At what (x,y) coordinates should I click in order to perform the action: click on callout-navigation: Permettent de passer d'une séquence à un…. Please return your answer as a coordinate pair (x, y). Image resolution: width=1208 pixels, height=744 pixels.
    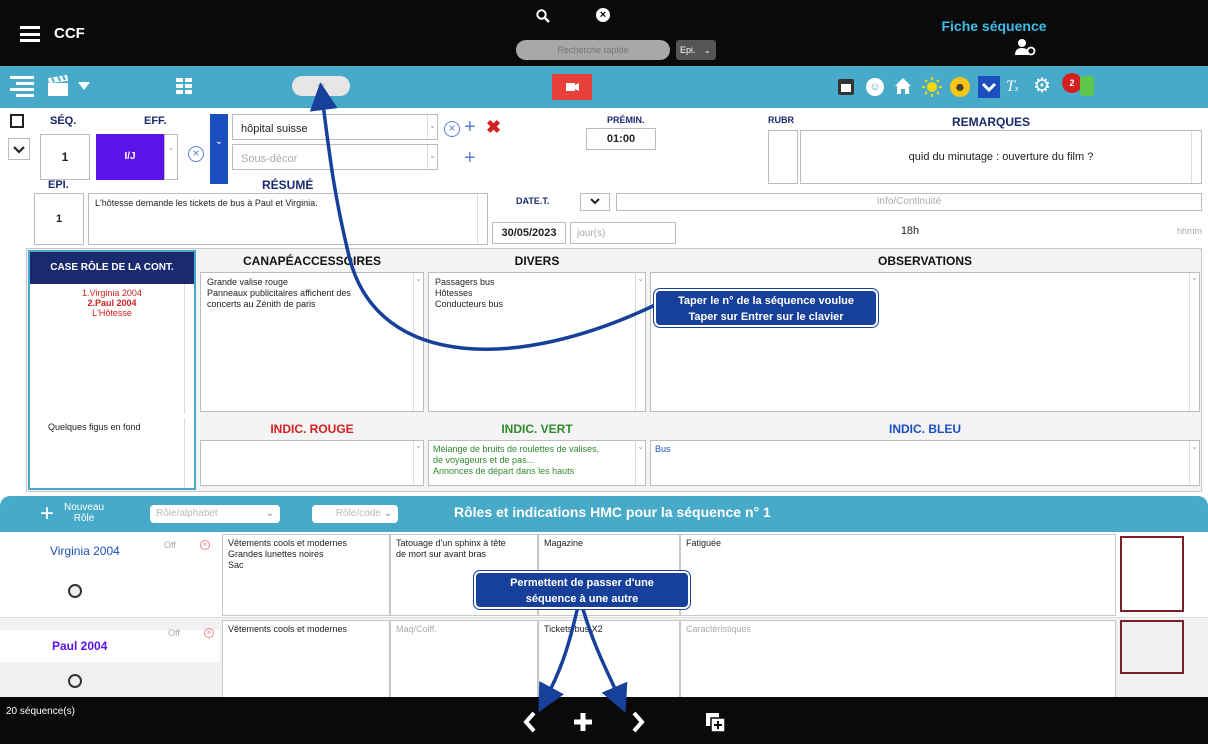
    Looking at the image, I should click on (582, 590).